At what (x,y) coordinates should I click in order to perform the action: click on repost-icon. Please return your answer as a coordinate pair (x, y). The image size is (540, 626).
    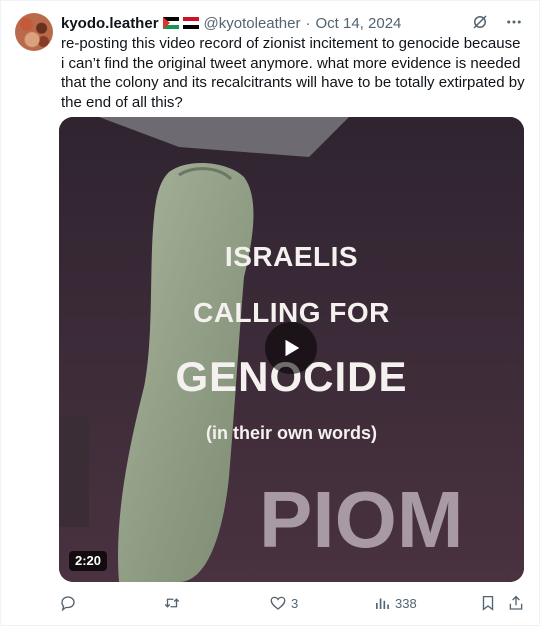
    Looking at the image, I should click on (172, 603).